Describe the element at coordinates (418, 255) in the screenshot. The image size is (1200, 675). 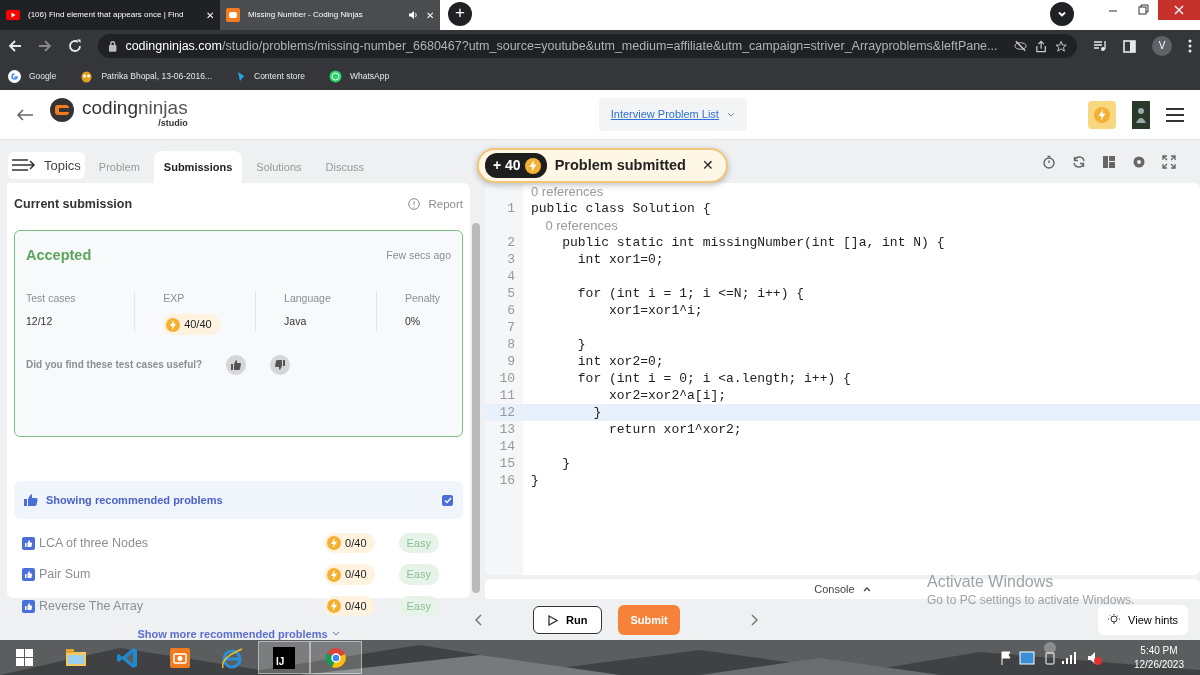
I see `time-text: Few secs ago` at that location.